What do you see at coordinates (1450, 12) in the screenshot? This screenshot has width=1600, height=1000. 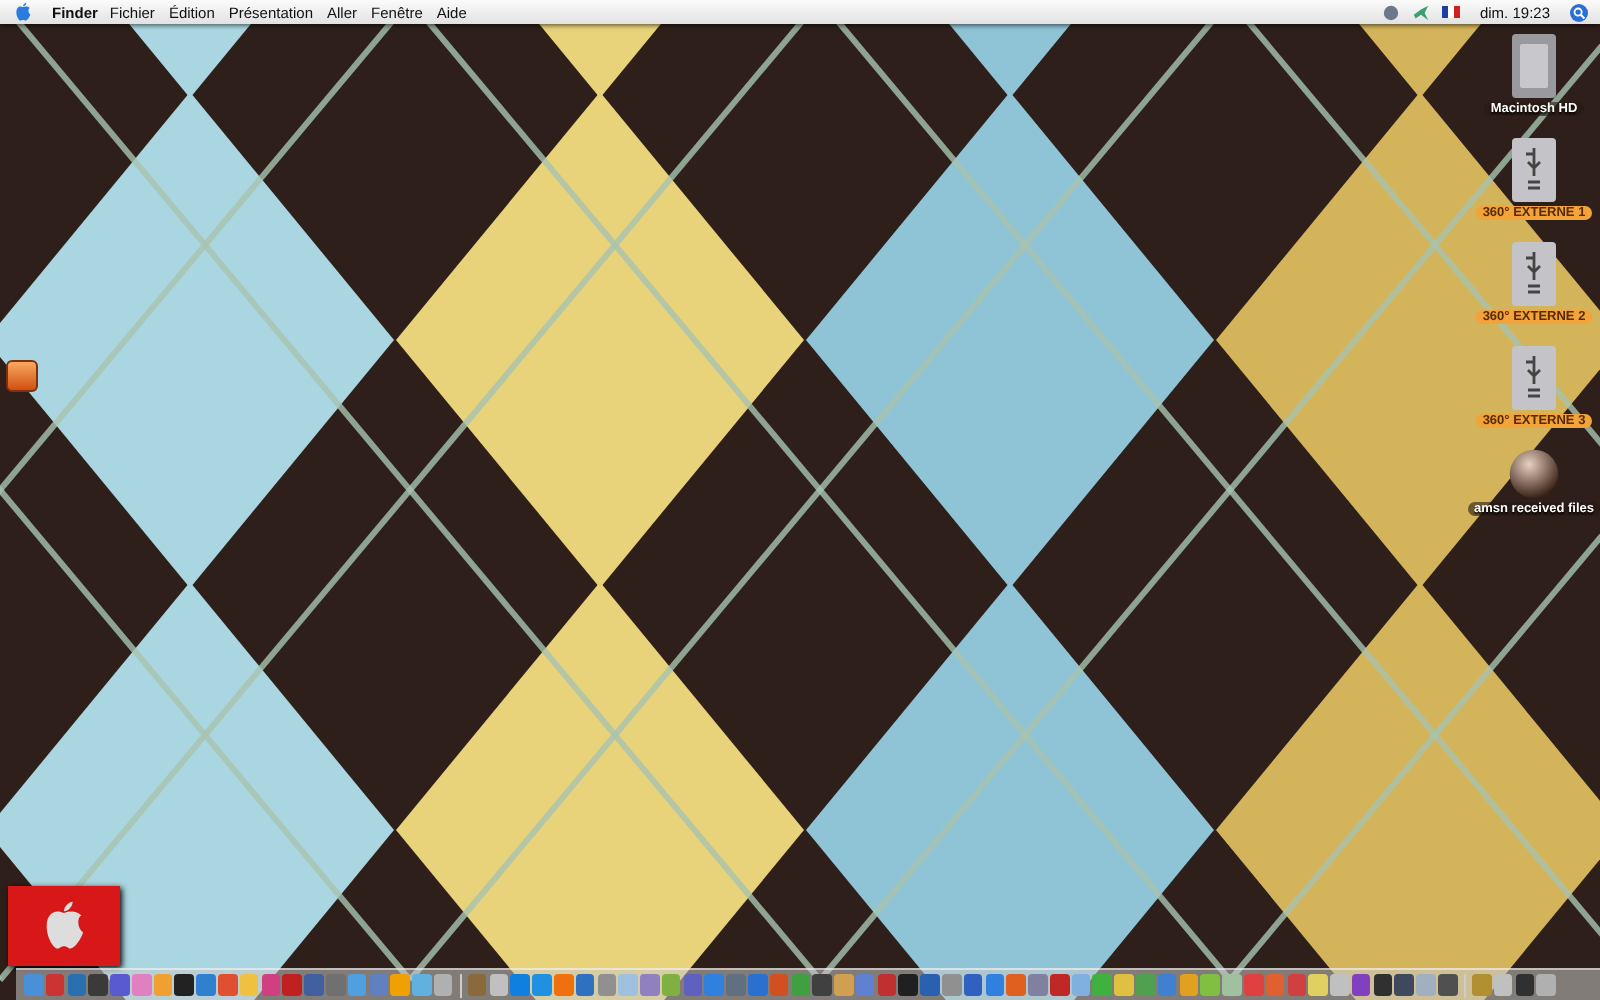 I see `french-flag-icon` at bounding box center [1450, 12].